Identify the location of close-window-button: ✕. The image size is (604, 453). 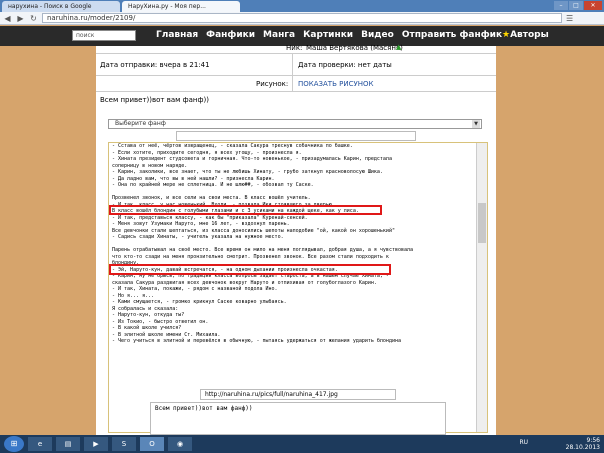
(593, 5).